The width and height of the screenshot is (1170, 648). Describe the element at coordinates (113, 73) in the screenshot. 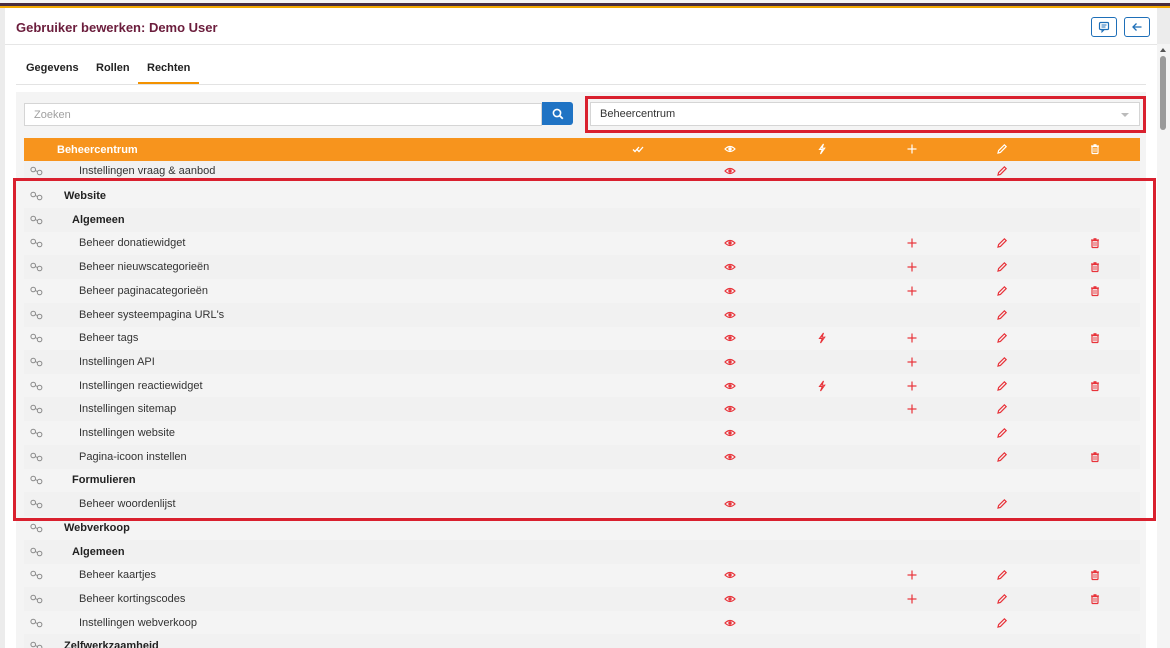

I see `tab-rollen: Rollen` at that location.